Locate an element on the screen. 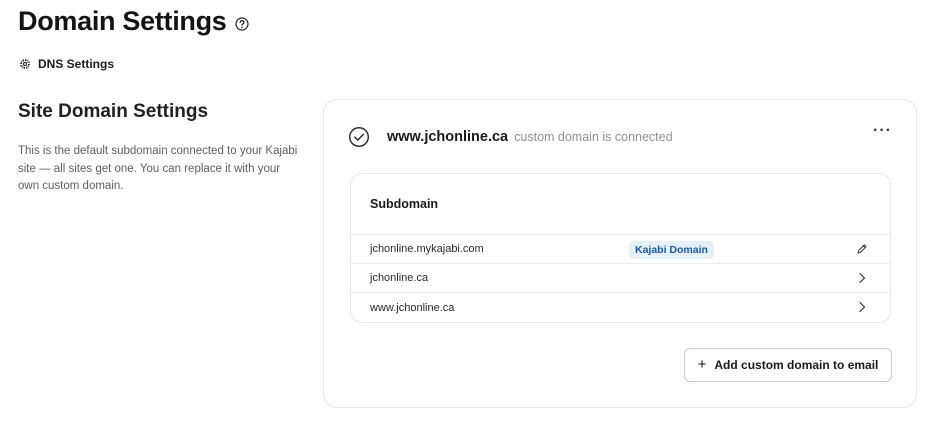 The width and height of the screenshot is (934, 422). row-domain: www.jchonline.ca is located at coordinates (412, 307).